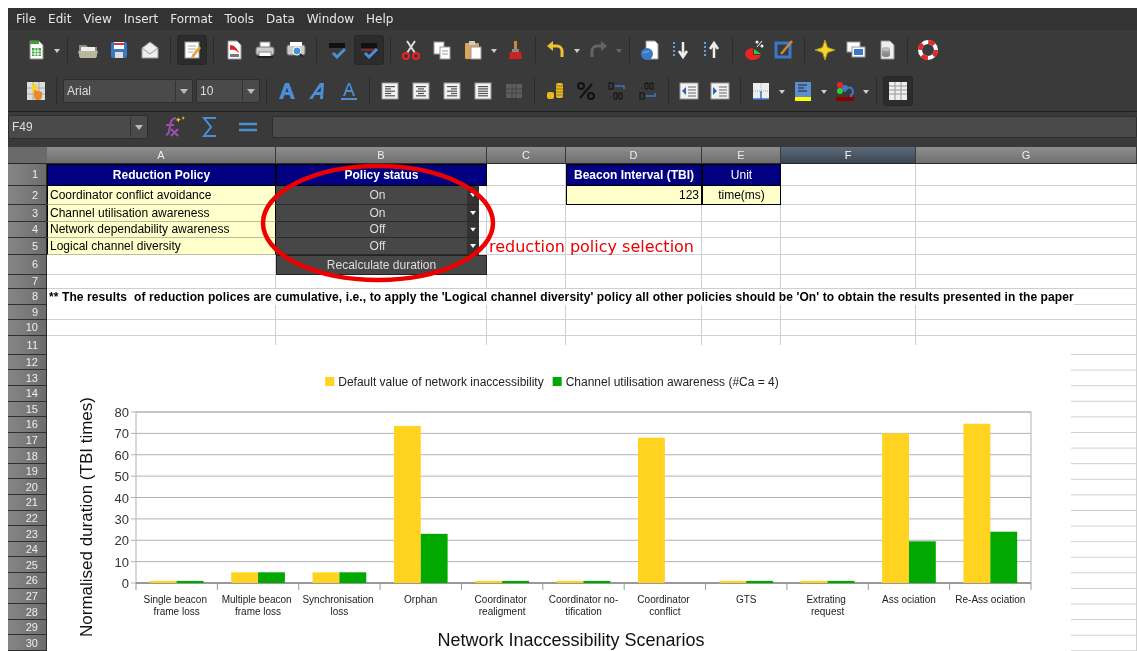 Image resolution: width=1137 pixels, height=651 pixels. What do you see at coordinates (128, 90) in the screenshot?
I see `font-name-field: Arial` at bounding box center [128, 90].